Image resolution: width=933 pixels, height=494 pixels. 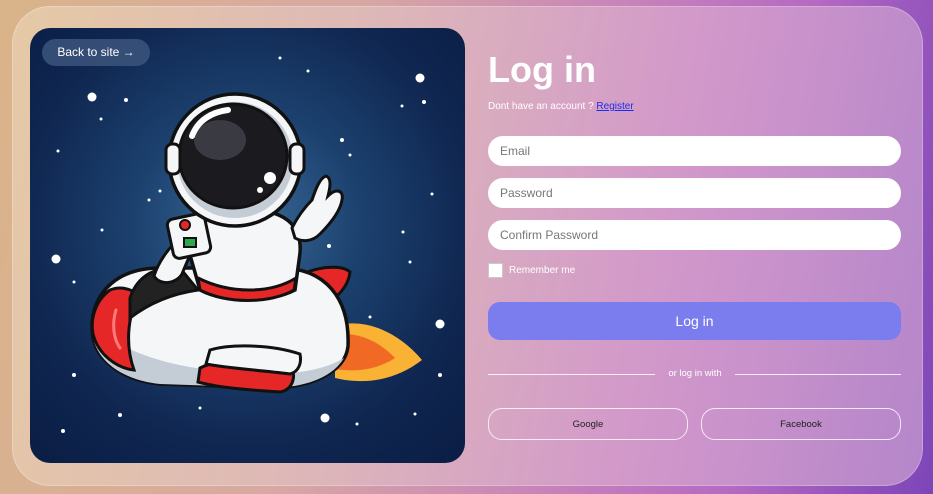 I want to click on divider-right, so click(x=818, y=374).